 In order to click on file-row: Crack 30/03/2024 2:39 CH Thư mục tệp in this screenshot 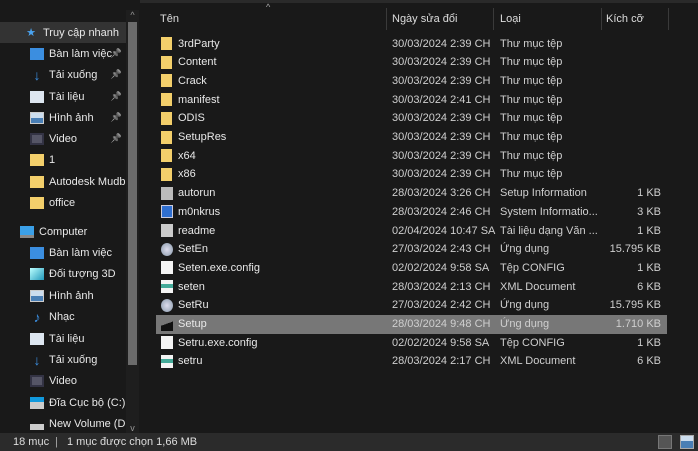, I will do `click(411, 80)`.